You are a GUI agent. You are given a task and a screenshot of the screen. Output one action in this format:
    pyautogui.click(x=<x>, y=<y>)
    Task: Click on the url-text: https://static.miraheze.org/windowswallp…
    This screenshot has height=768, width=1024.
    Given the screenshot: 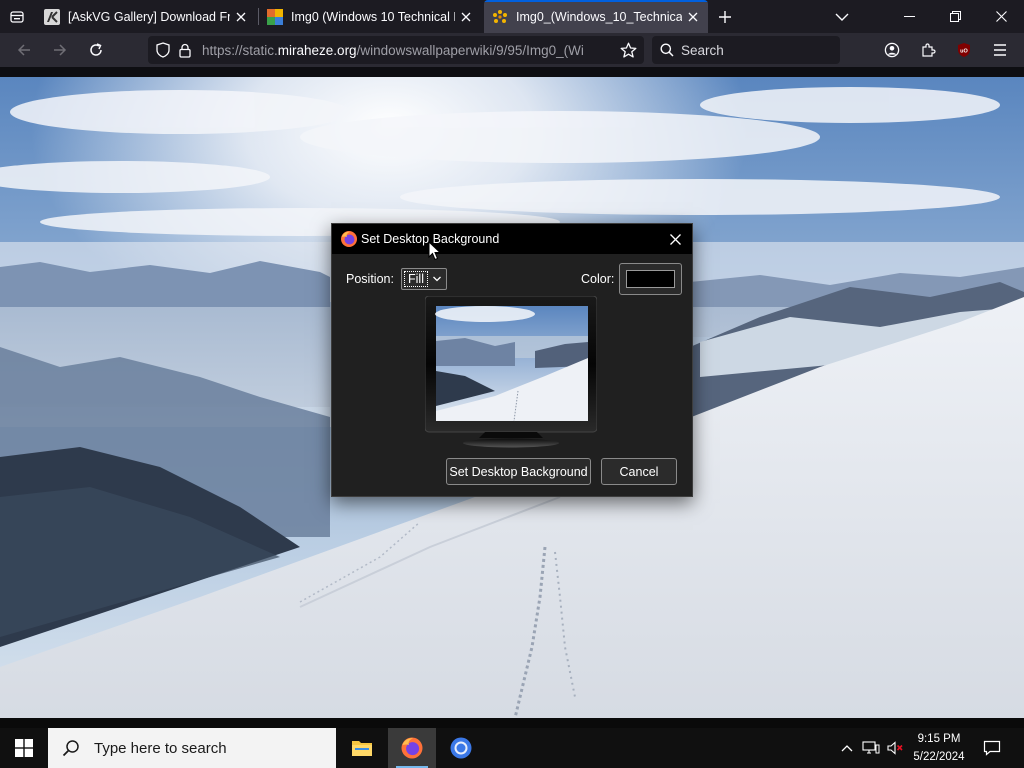 What is the action you would take?
    pyautogui.click(x=400, y=50)
    